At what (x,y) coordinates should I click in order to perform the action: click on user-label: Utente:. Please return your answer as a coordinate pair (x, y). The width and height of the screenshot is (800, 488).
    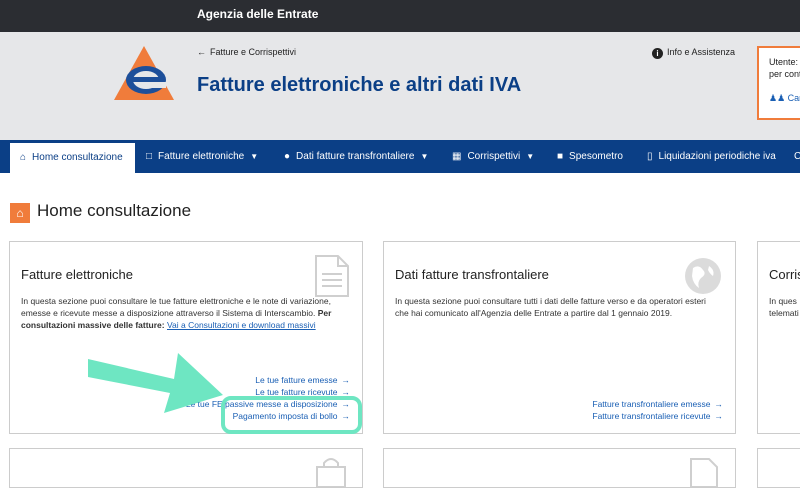
    Looking at the image, I should click on (784, 62).